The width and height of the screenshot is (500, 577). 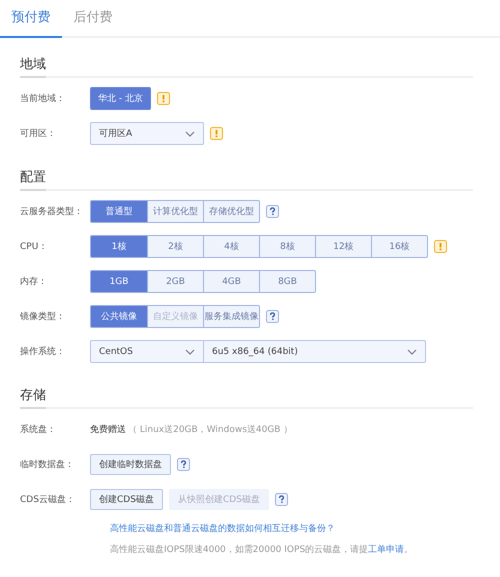 What do you see at coordinates (38, 430) in the screenshot?
I see `field-label: 系统盘：` at bounding box center [38, 430].